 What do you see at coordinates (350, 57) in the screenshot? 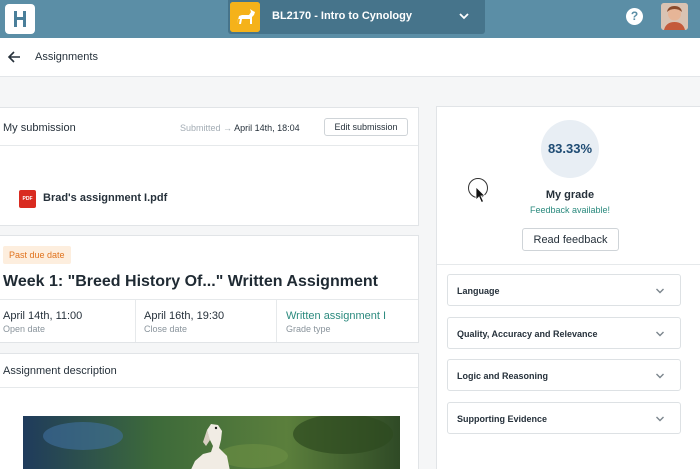
I see `breadcrumb: Assignments` at bounding box center [350, 57].